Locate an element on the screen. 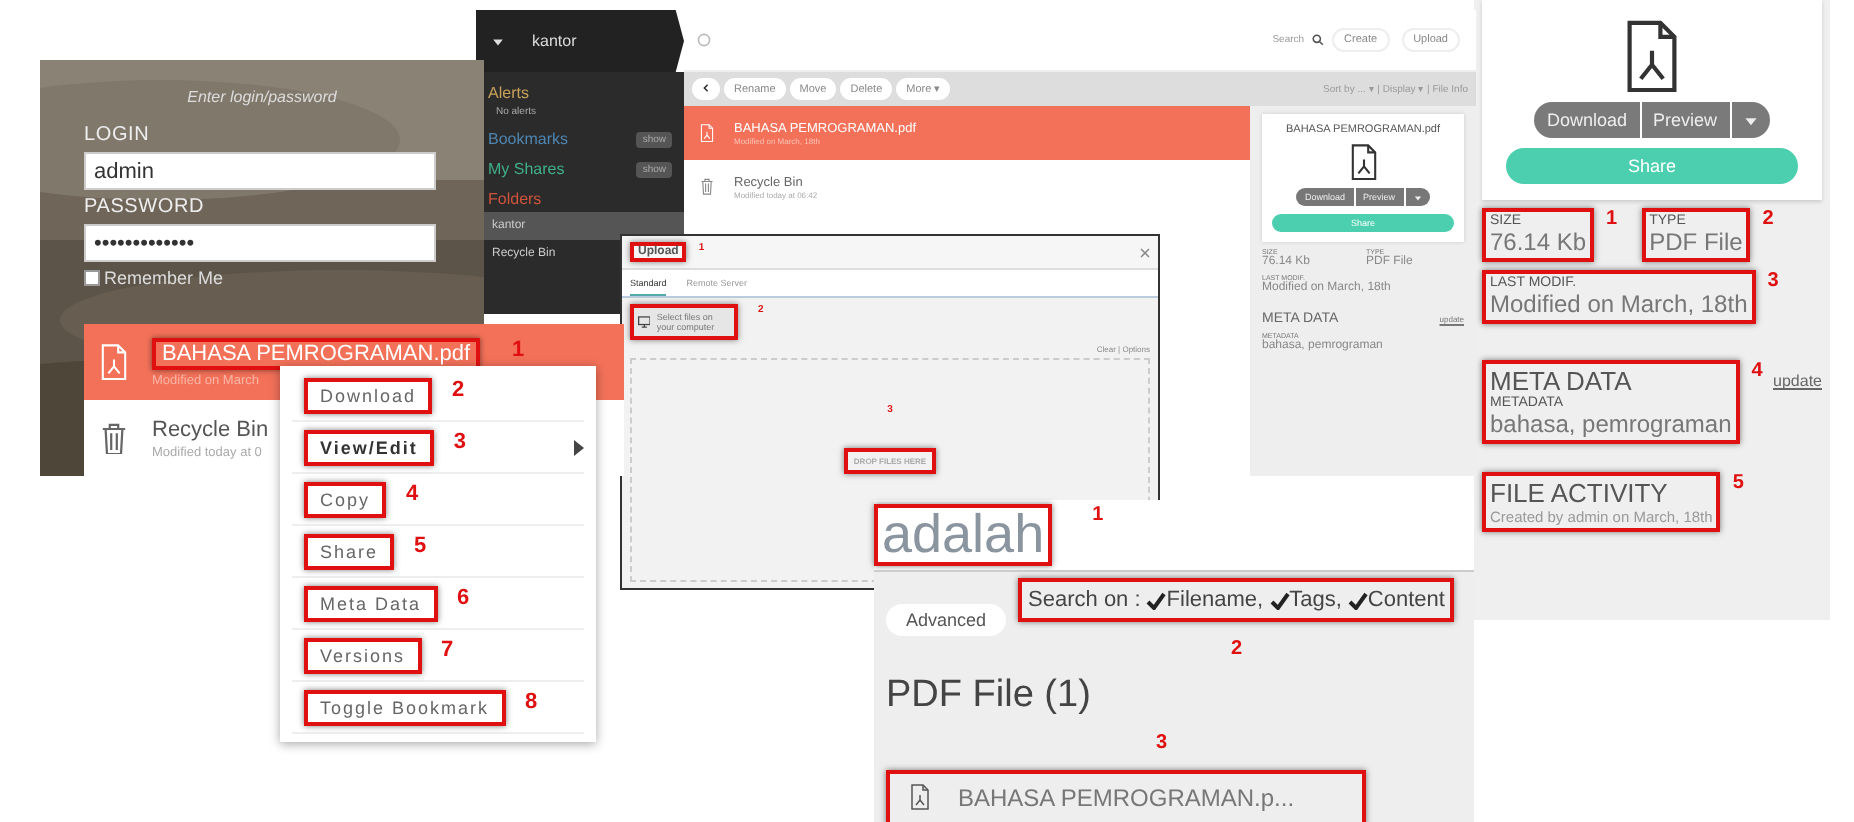  callout-number: 8 is located at coordinates (531, 701).